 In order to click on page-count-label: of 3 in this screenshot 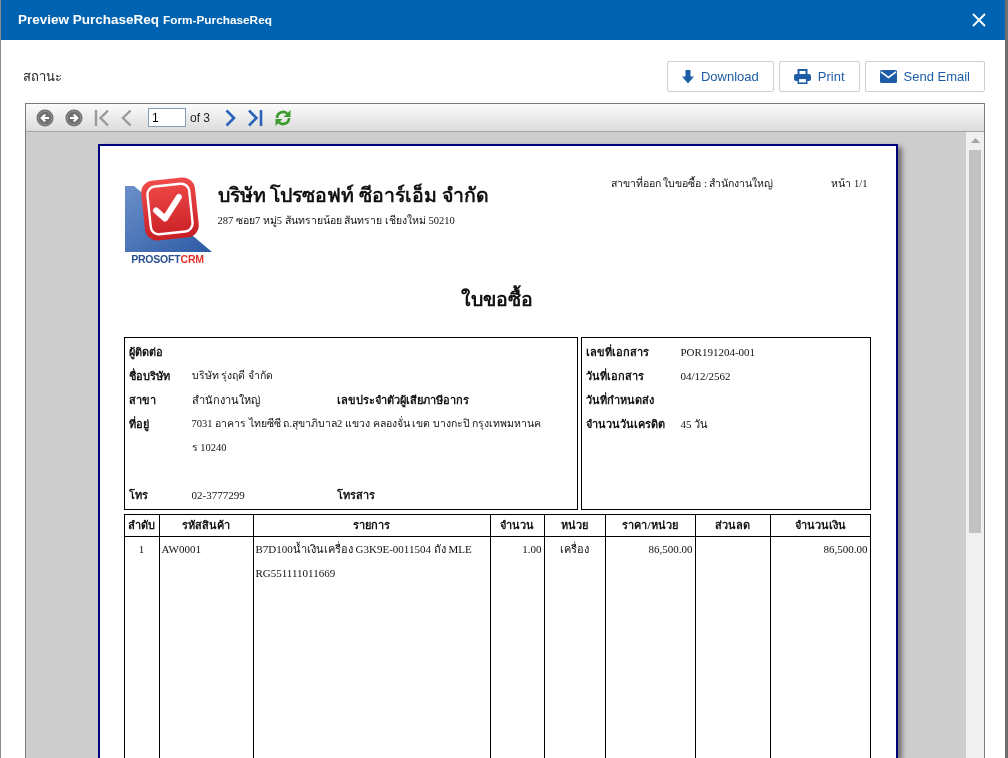, I will do `click(200, 118)`.